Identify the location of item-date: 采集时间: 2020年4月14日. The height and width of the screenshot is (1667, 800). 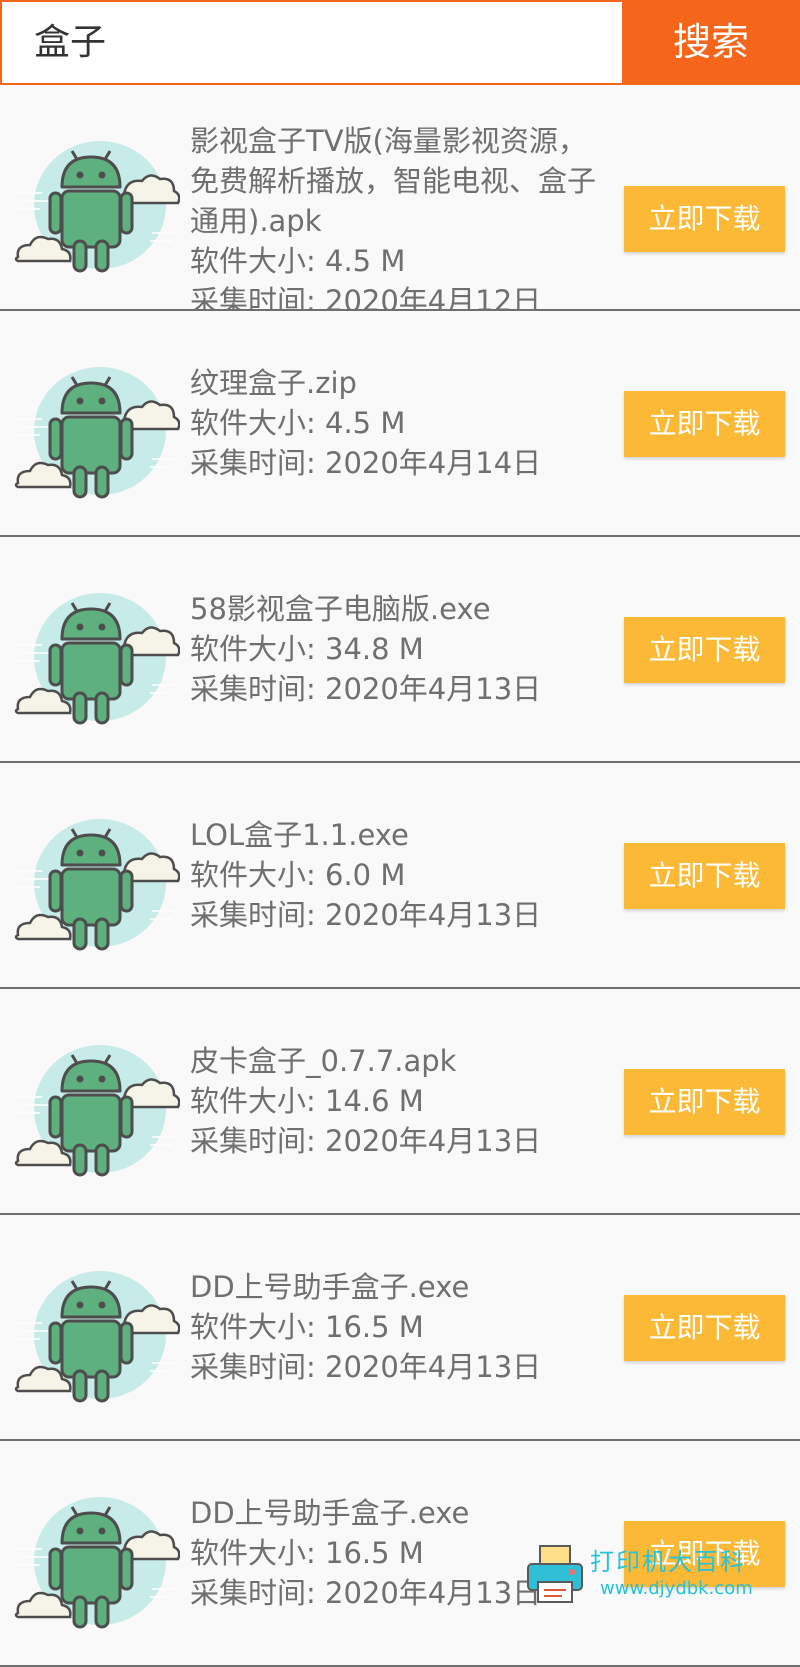
(366, 463).